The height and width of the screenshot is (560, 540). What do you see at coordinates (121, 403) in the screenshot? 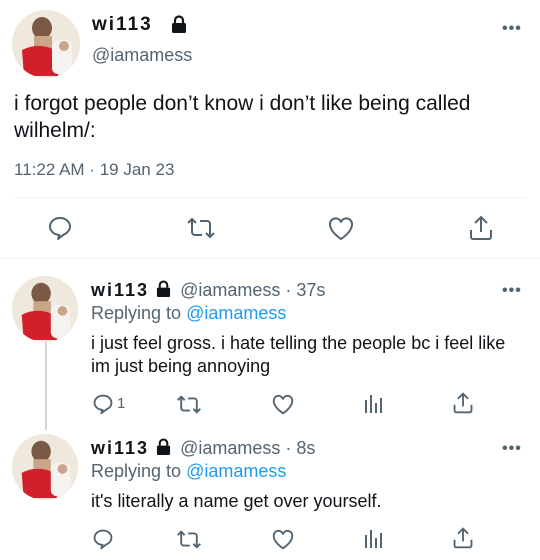
I see `reply-count: 1` at bounding box center [121, 403].